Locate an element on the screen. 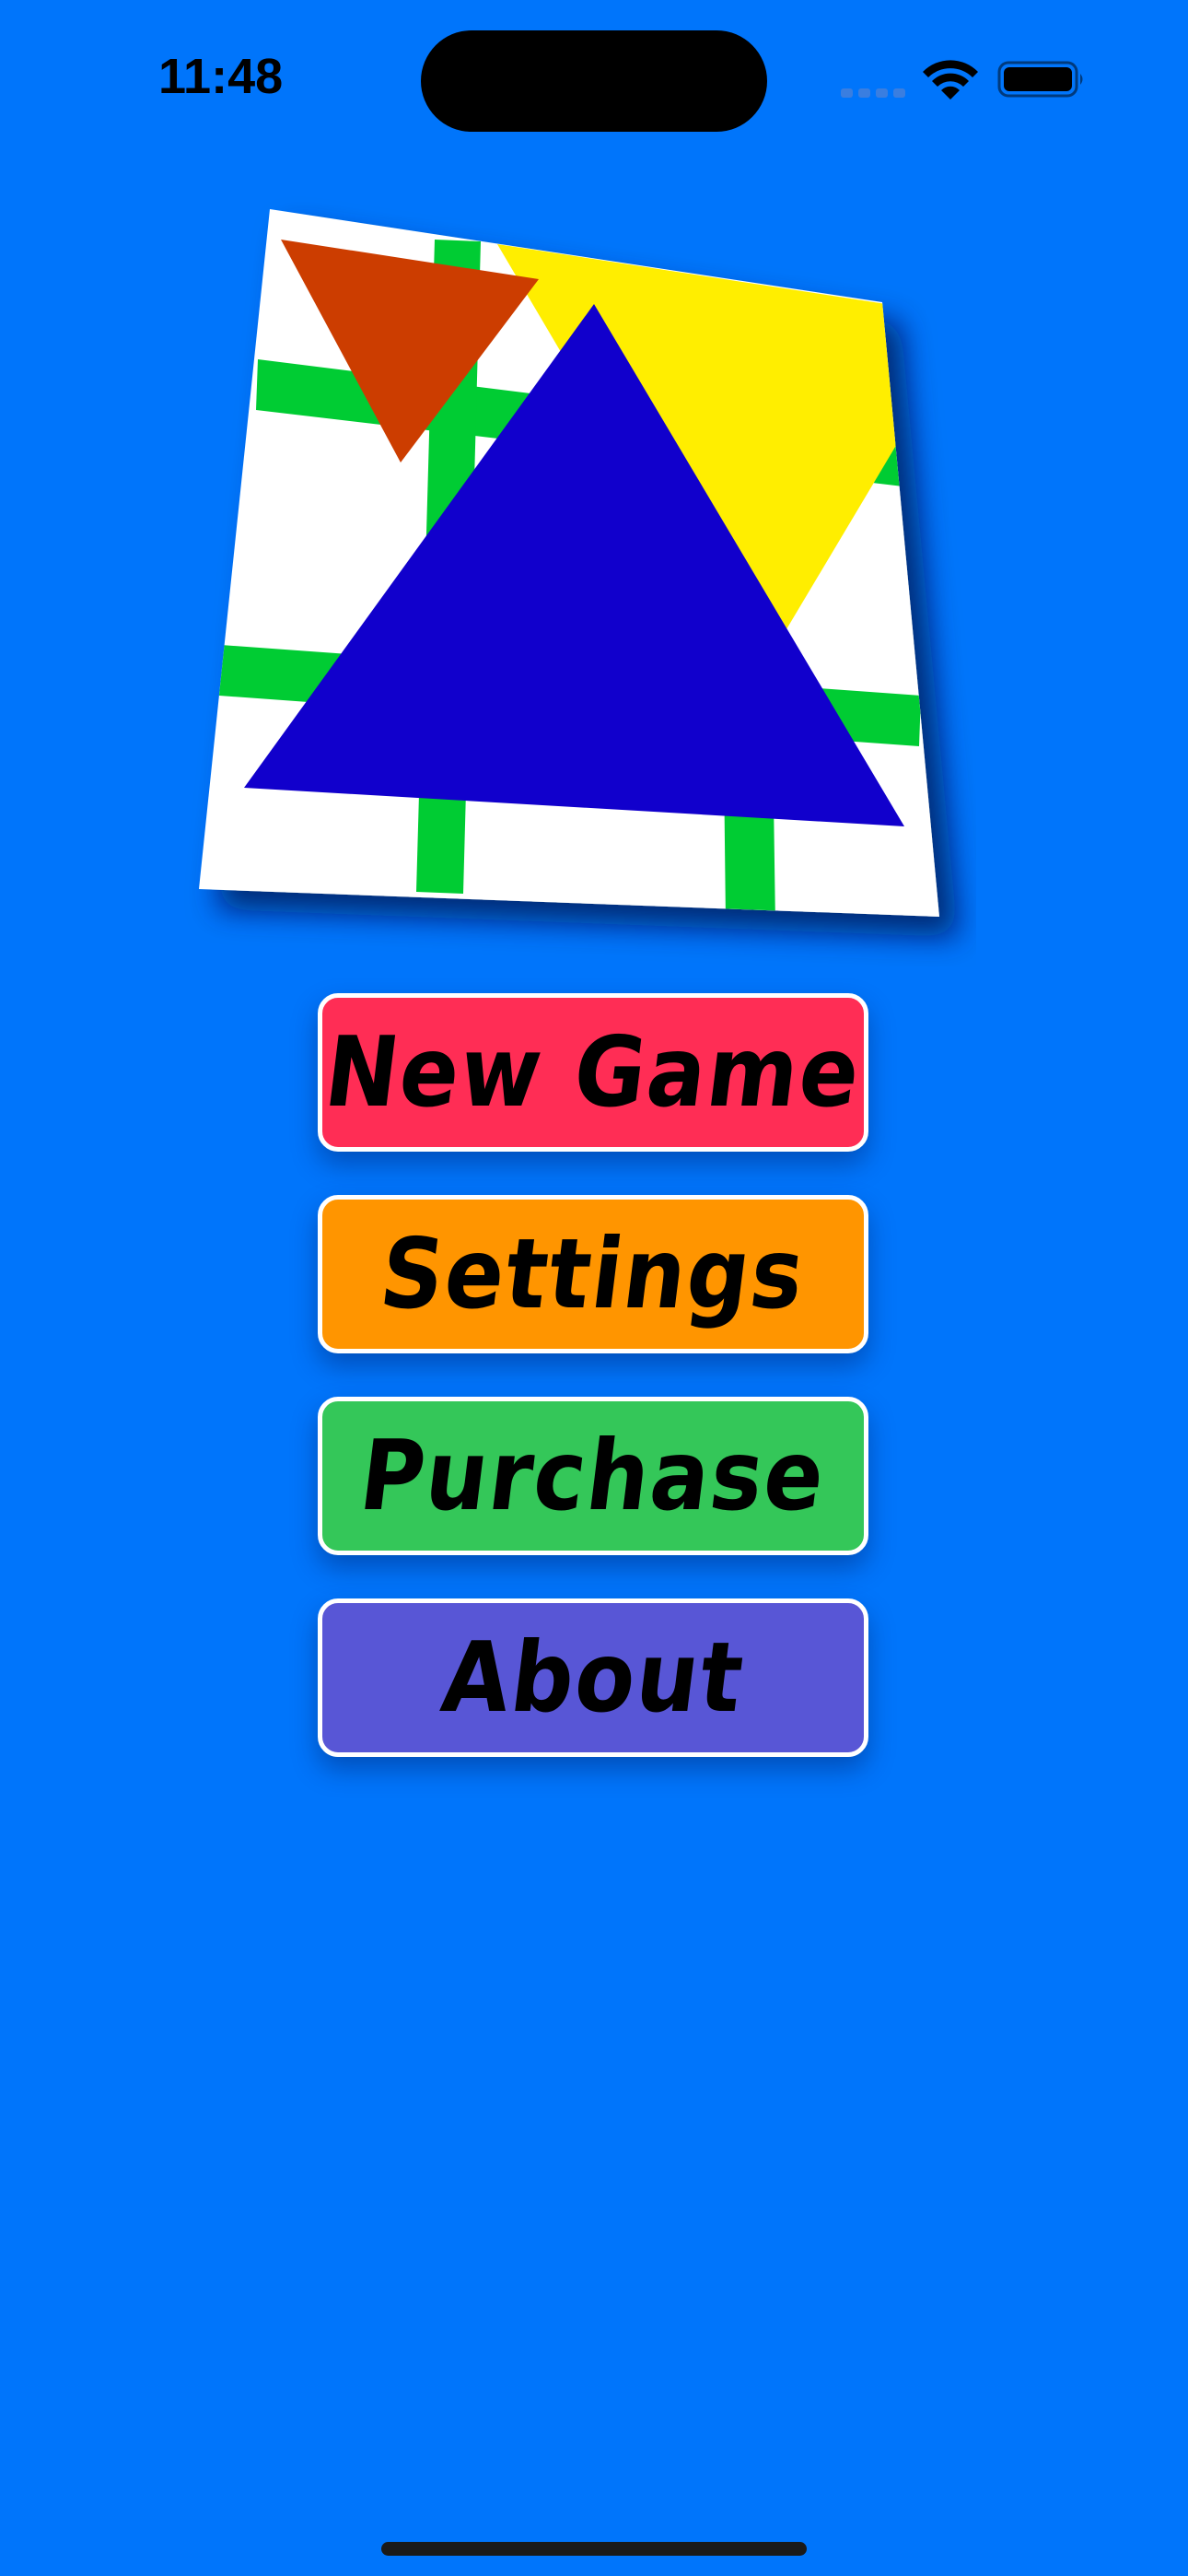 The image size is (1188, 2576). new-game-label: New Game is located at coordinates (593, 1072).